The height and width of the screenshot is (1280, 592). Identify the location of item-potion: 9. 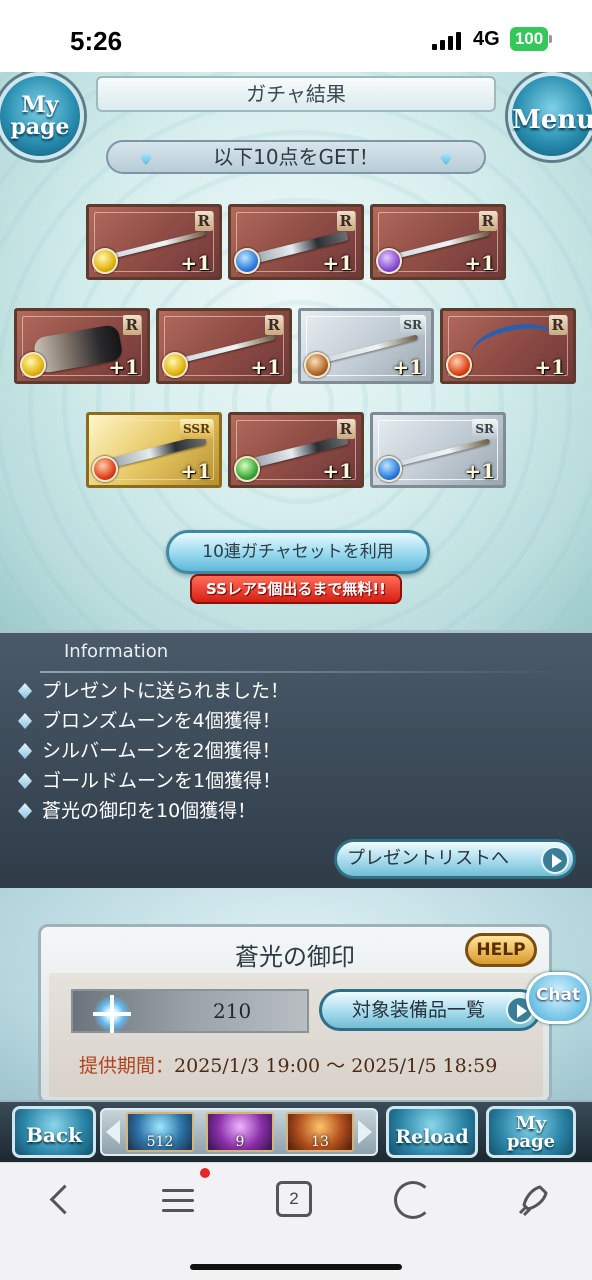
(240, 1132).